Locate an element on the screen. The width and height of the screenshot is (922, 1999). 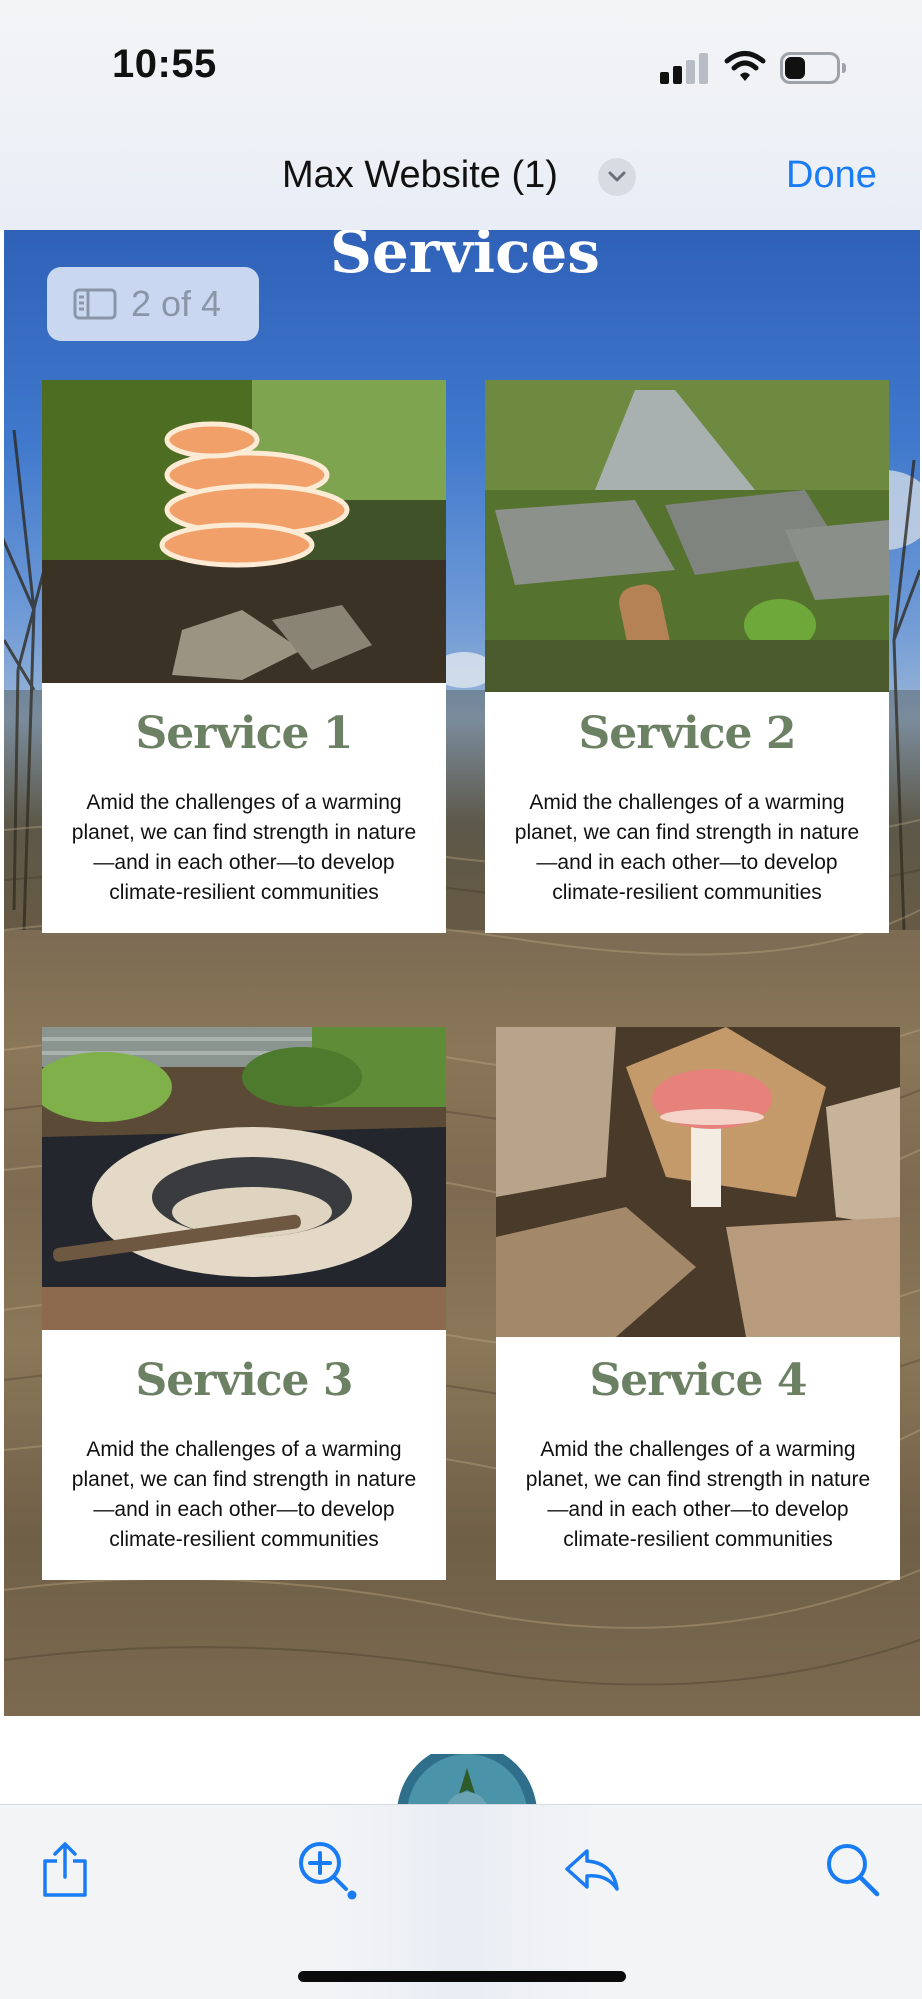
search-button is located at coordinates (853, 1870).